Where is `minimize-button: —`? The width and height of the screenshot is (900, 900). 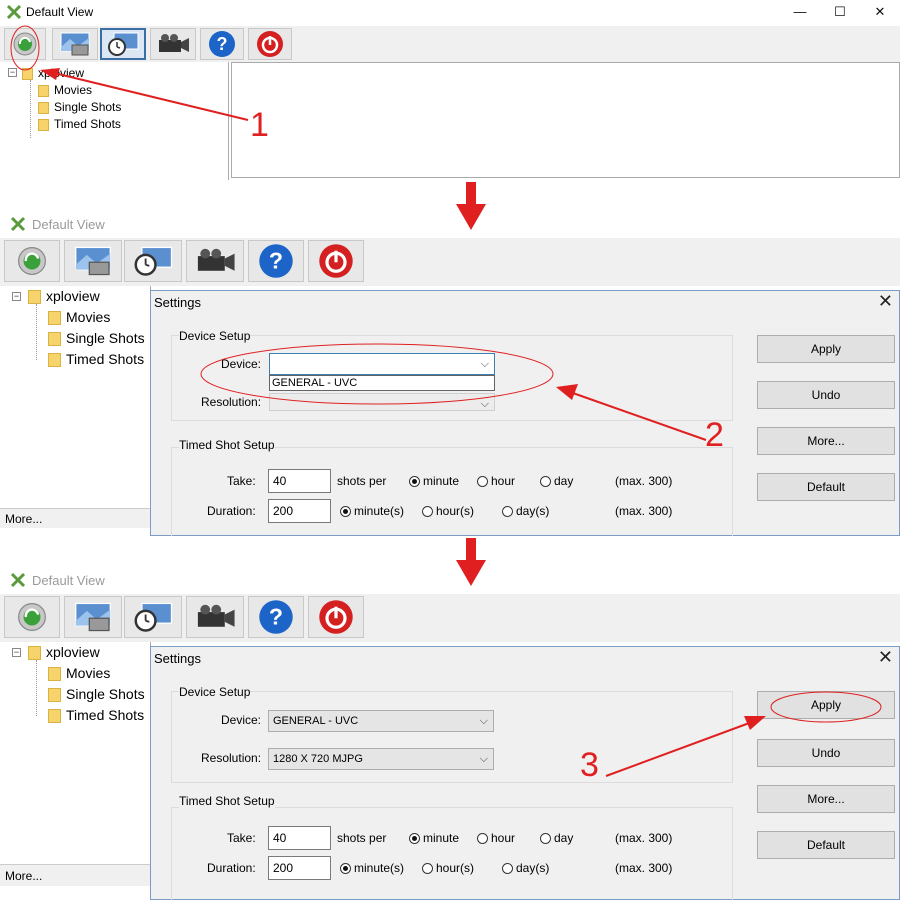 minimize-button: — is located at coordinates (800, 12).